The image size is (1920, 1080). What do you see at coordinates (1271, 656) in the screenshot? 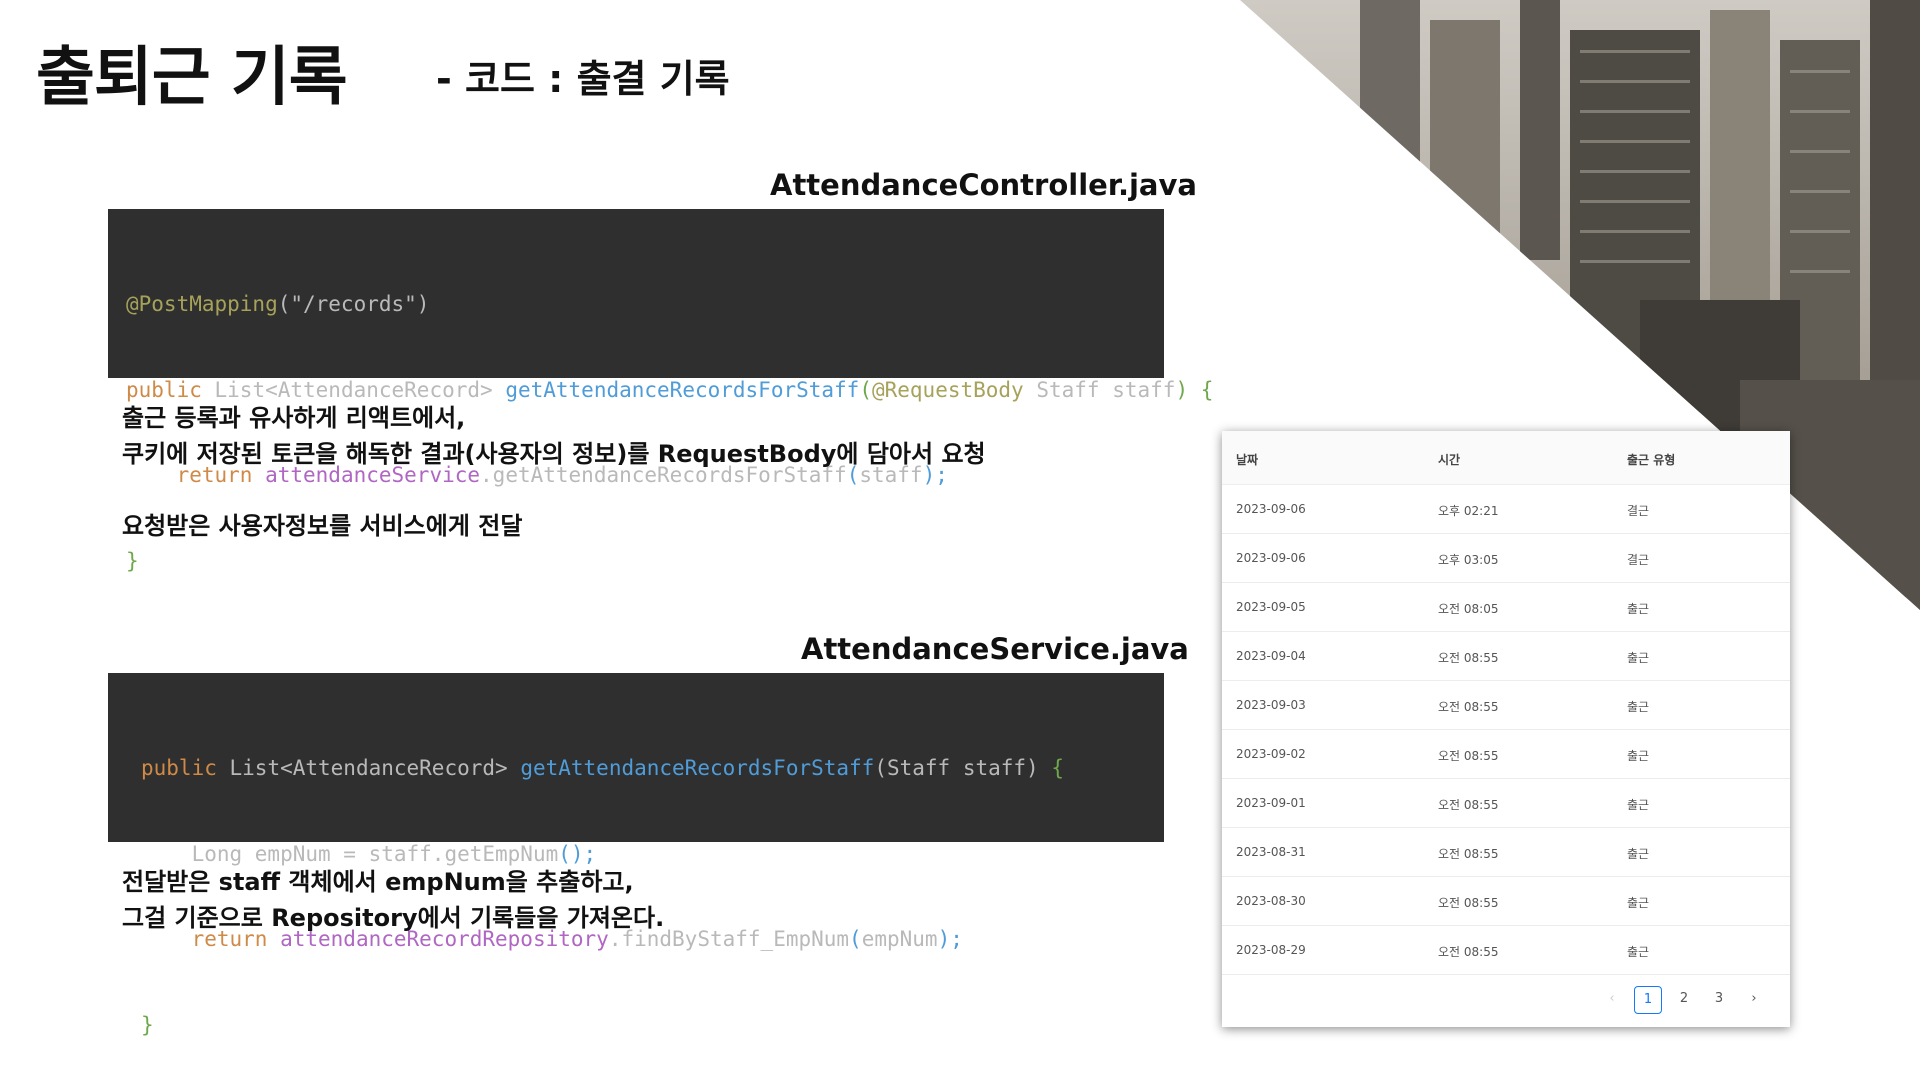
I see `cell-date: 2023-09-04` at bounding box center [1271, 656].